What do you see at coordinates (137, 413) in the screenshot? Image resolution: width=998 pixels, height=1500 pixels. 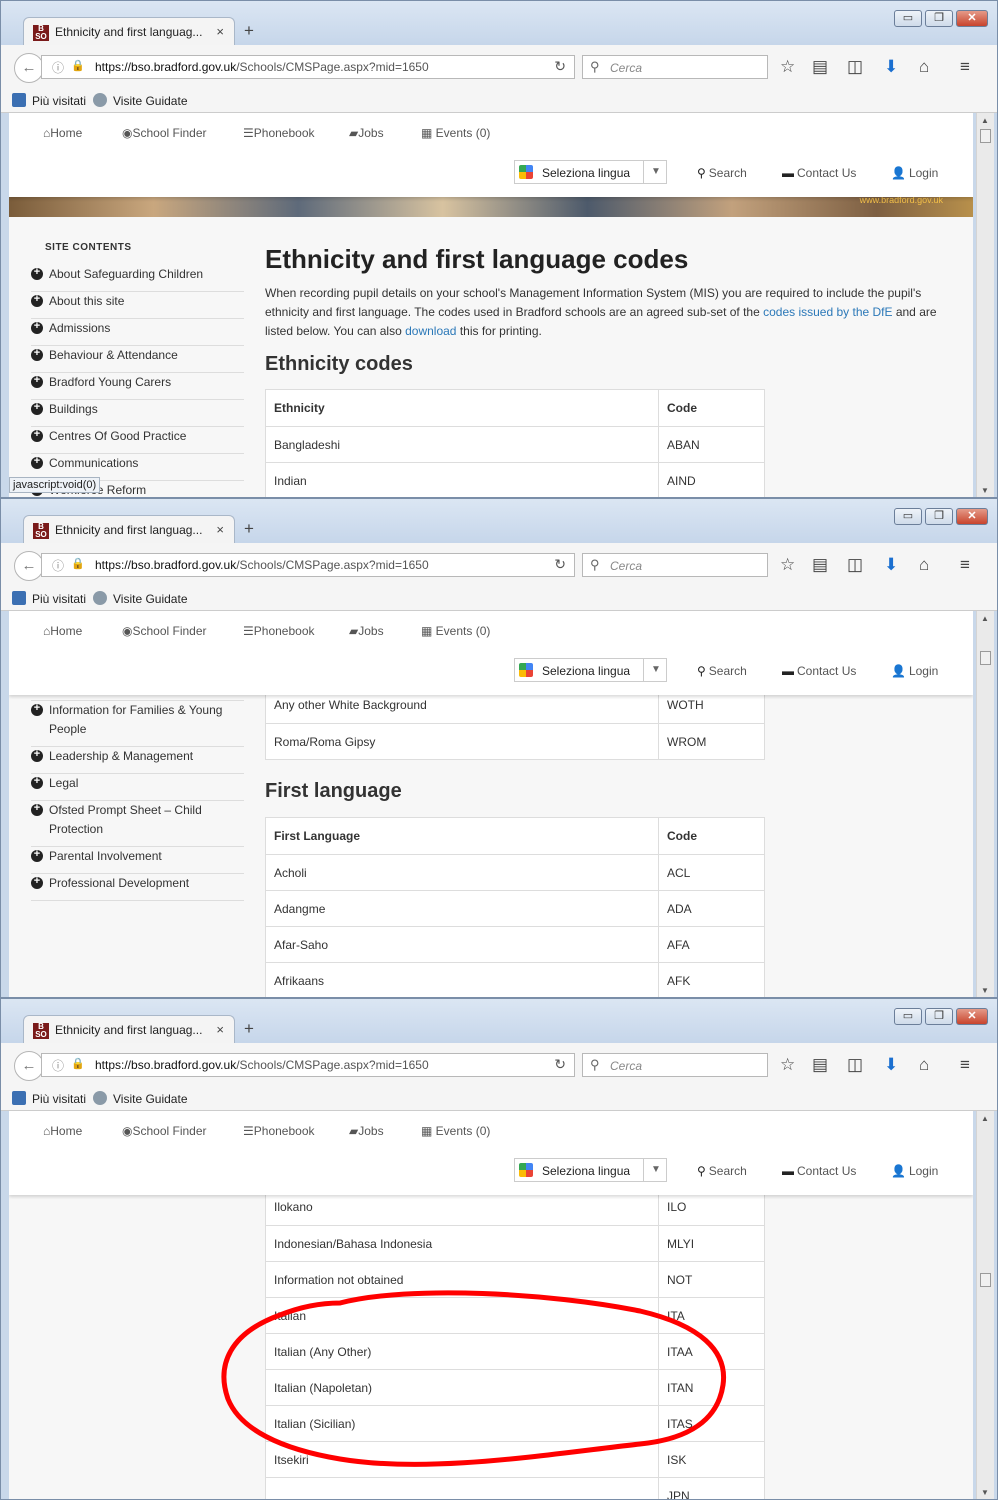 I see `sidebar-item: Buildings` at bounding box center [137, 413].